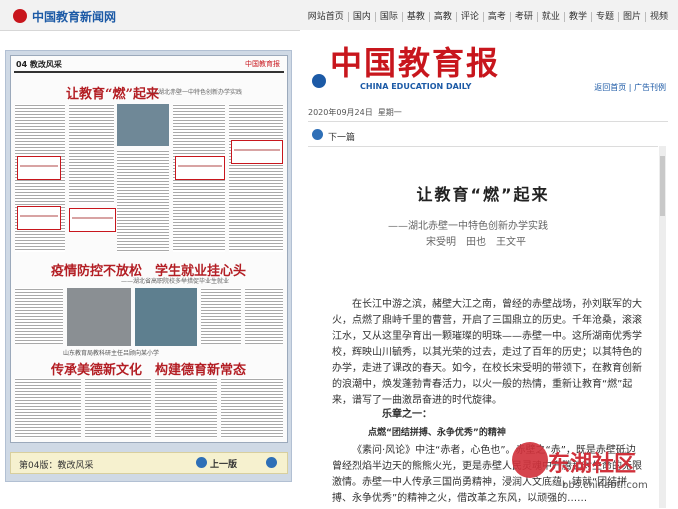  I want to click on page-headline-3: 传承美德新文化 构建德育新常态, so click(148, 368).